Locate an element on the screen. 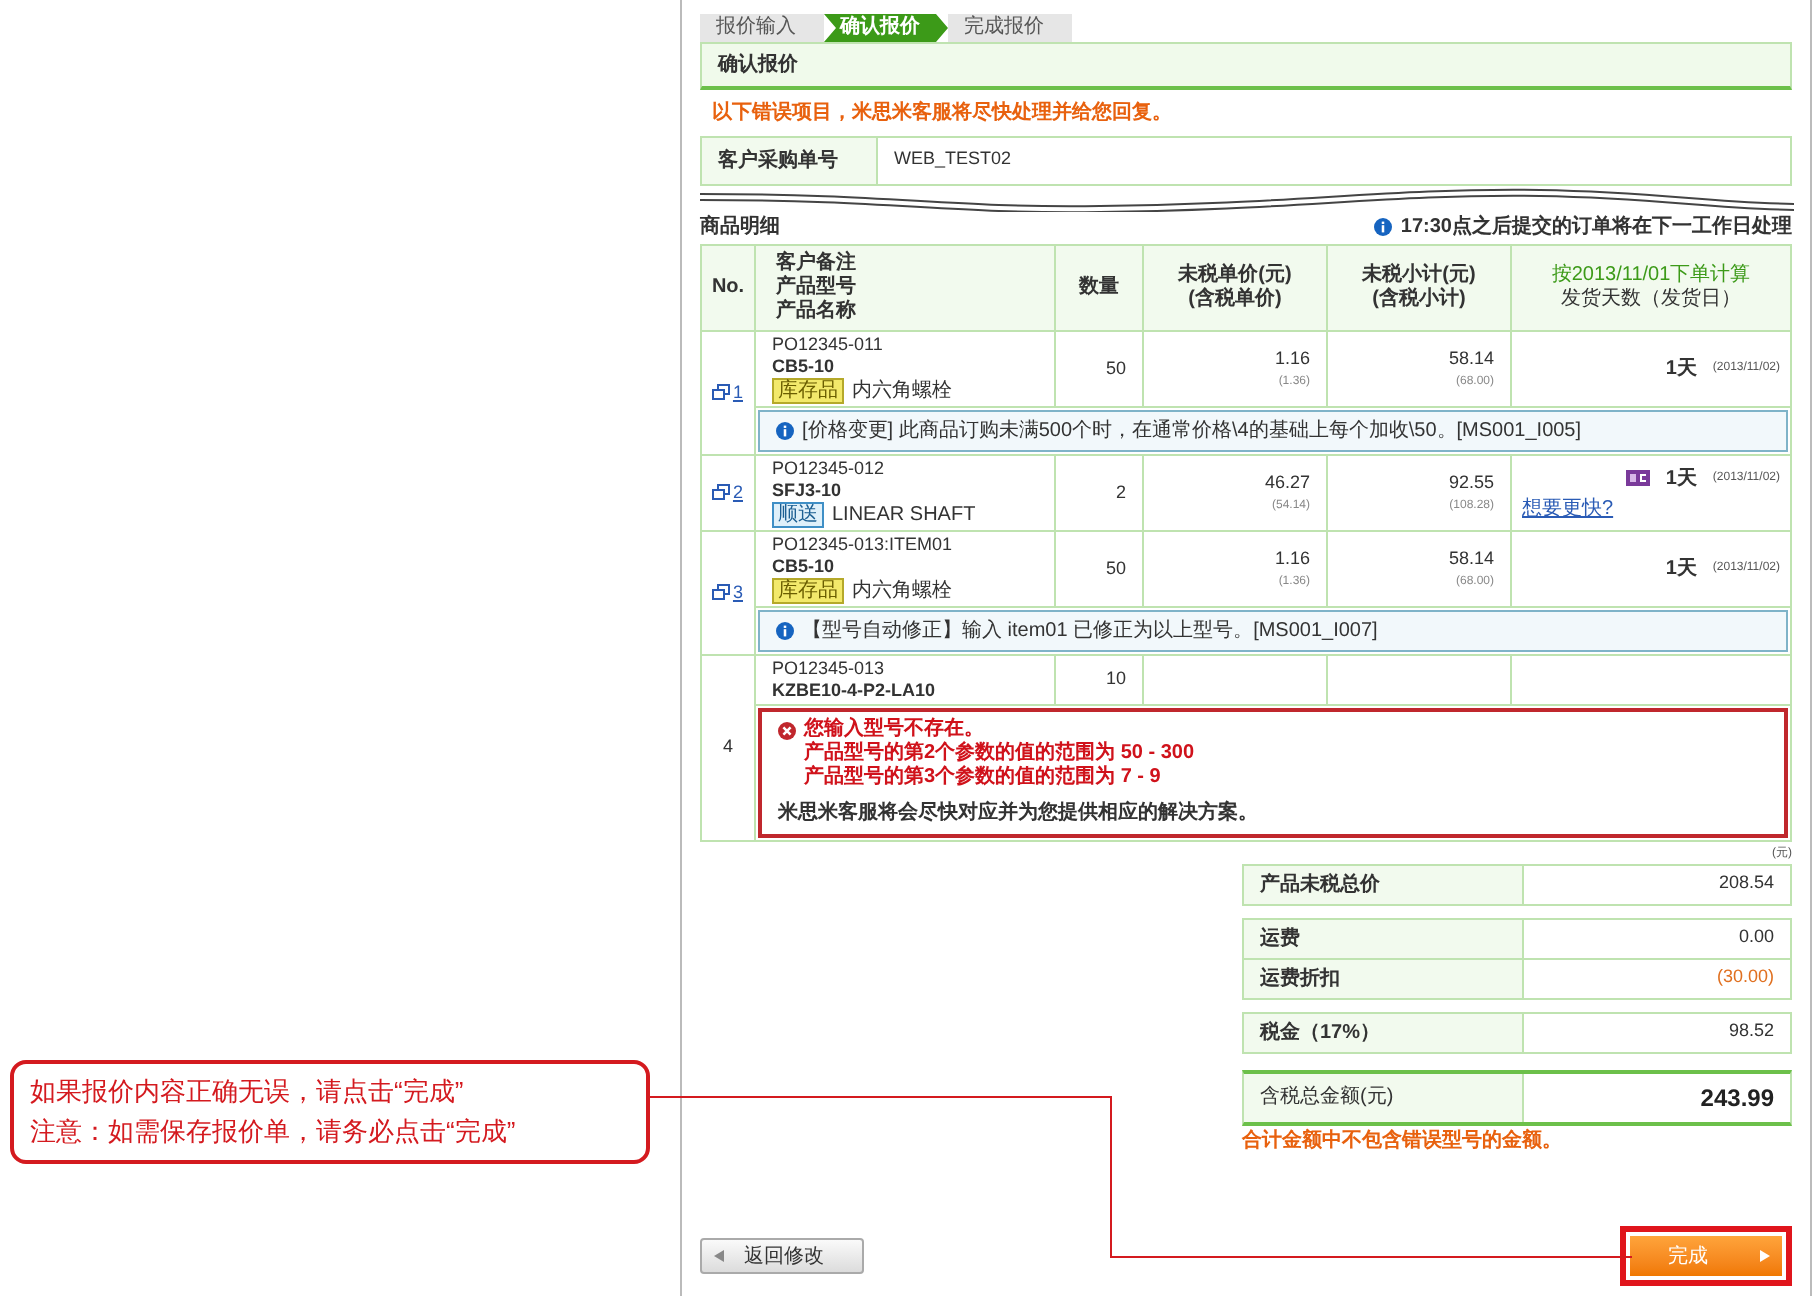 This screenshot has width=1818, height=1296. po-number: PO12345-011 is located at coordinates (828, 345).